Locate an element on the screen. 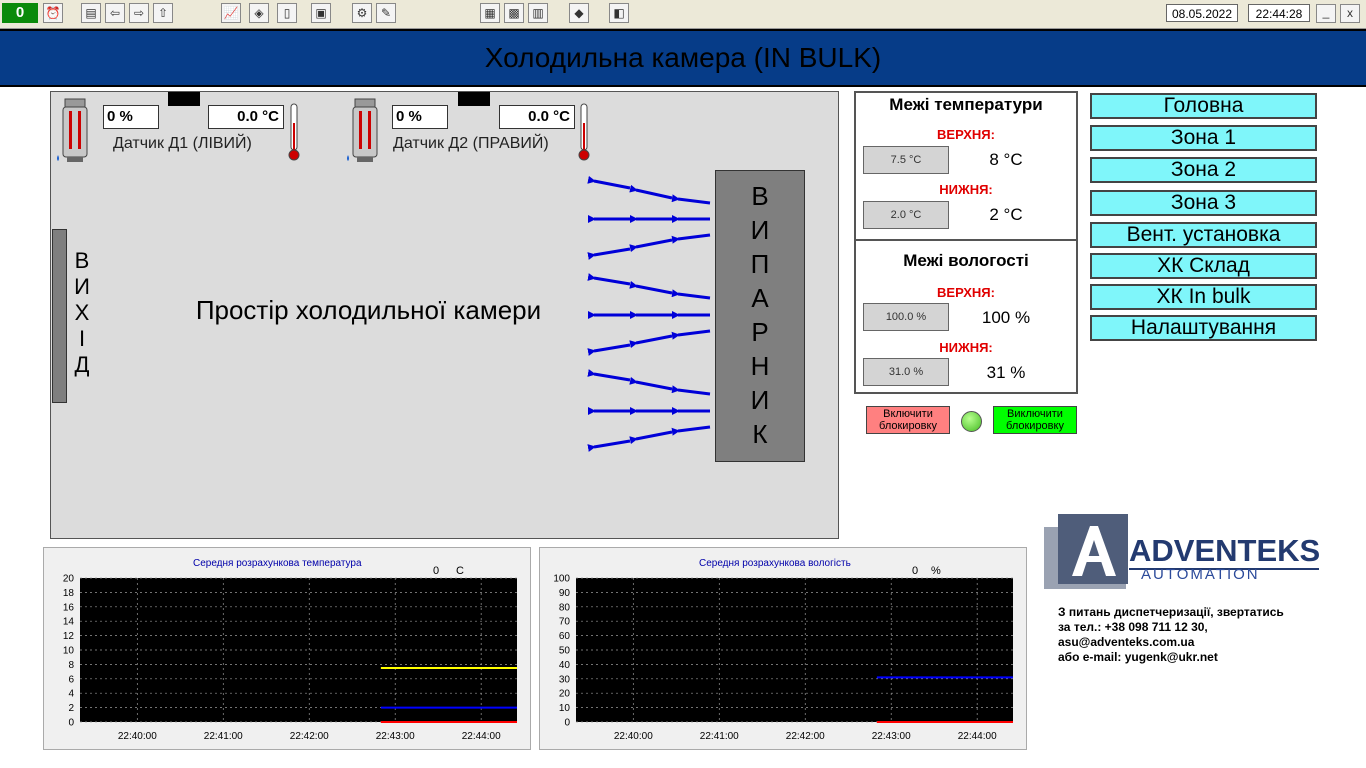  evaporator-letter: В is located at coordinates (760, 196).